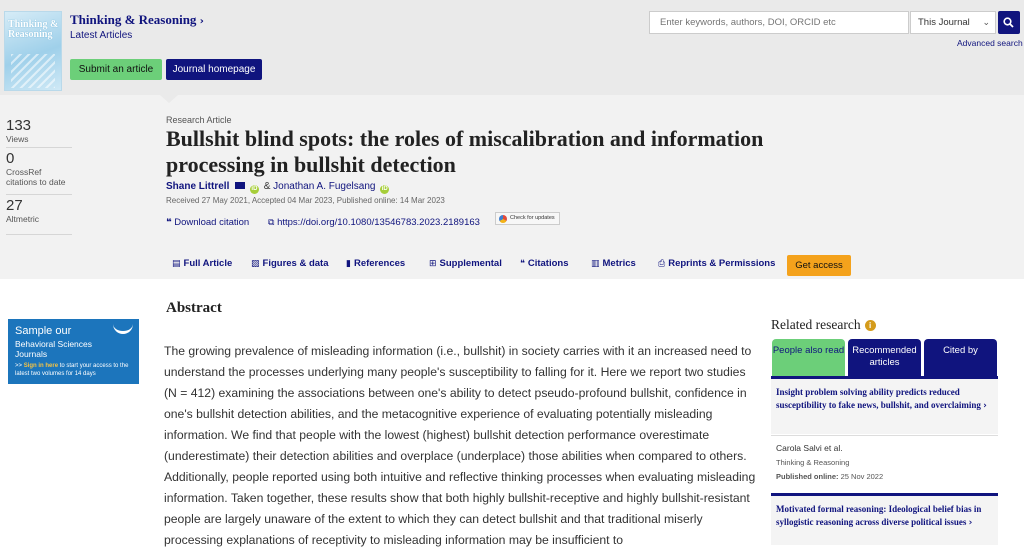 This screenshot has height=551, width=1024. What do you see at coordinates (779, 22) in the screenshot?
I see `search-input` at bounding box center [779, 22].